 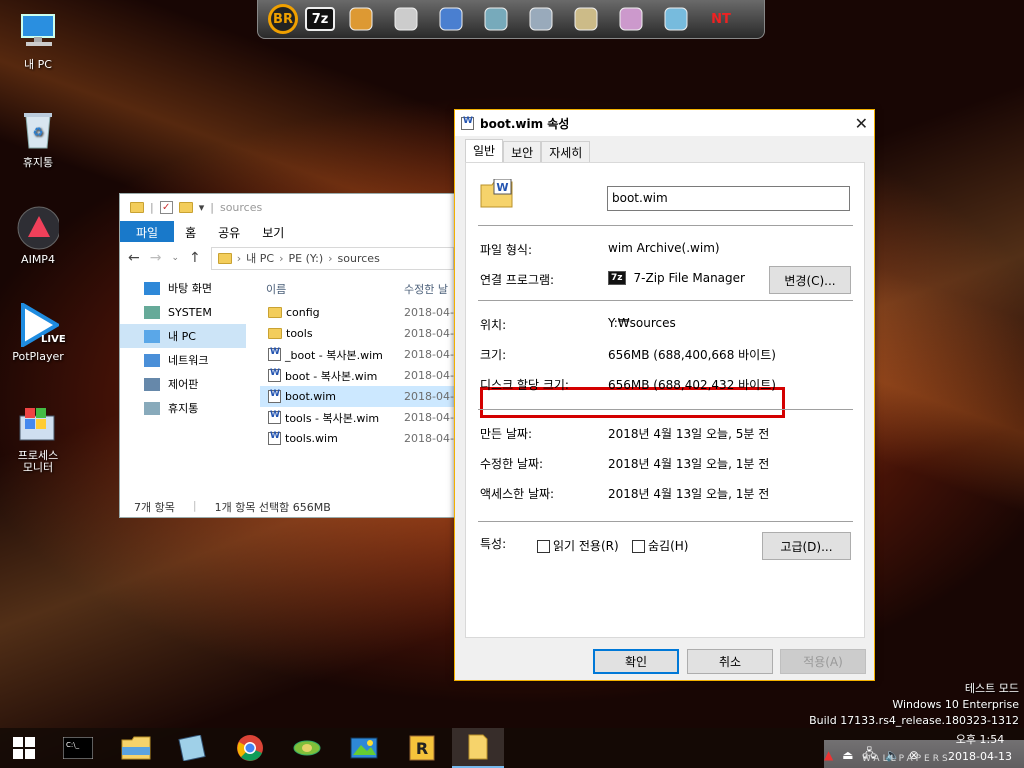 What do you see at coordinates (861, 123) in the screenshot?
I see `close-icon: ✕` at bounding box center [861, 123].